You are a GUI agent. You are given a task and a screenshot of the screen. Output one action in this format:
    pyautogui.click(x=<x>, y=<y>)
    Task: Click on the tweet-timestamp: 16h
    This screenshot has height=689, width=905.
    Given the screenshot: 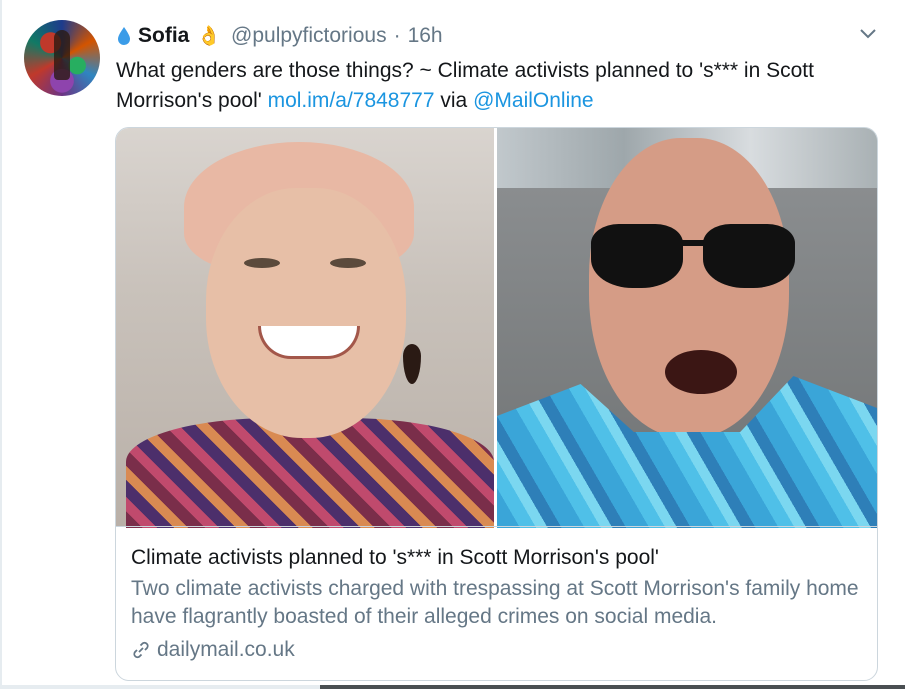 What is the action you would take?
    pyautogui.click(x=425, y=36)
    